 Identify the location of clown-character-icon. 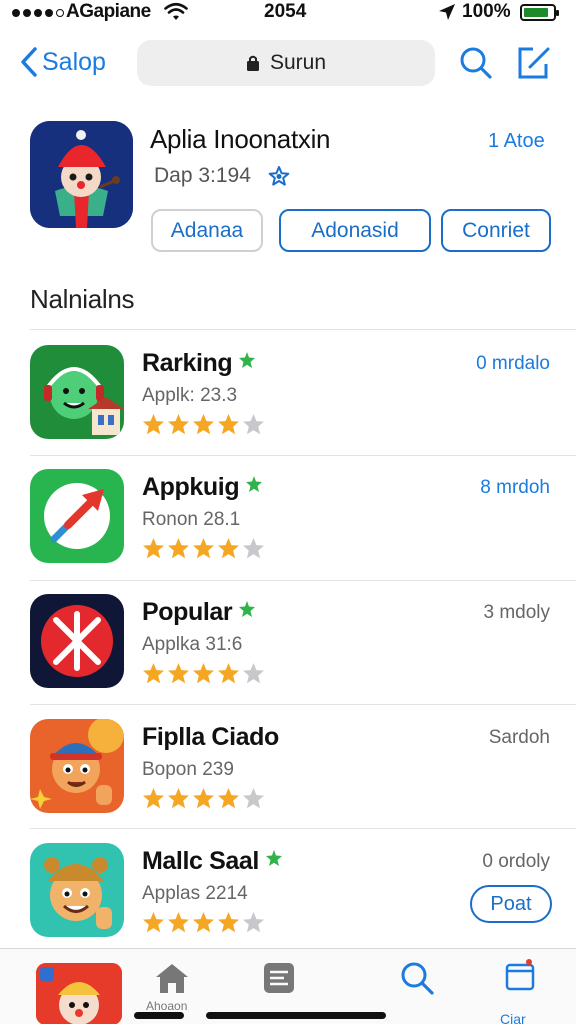
(81, 174).